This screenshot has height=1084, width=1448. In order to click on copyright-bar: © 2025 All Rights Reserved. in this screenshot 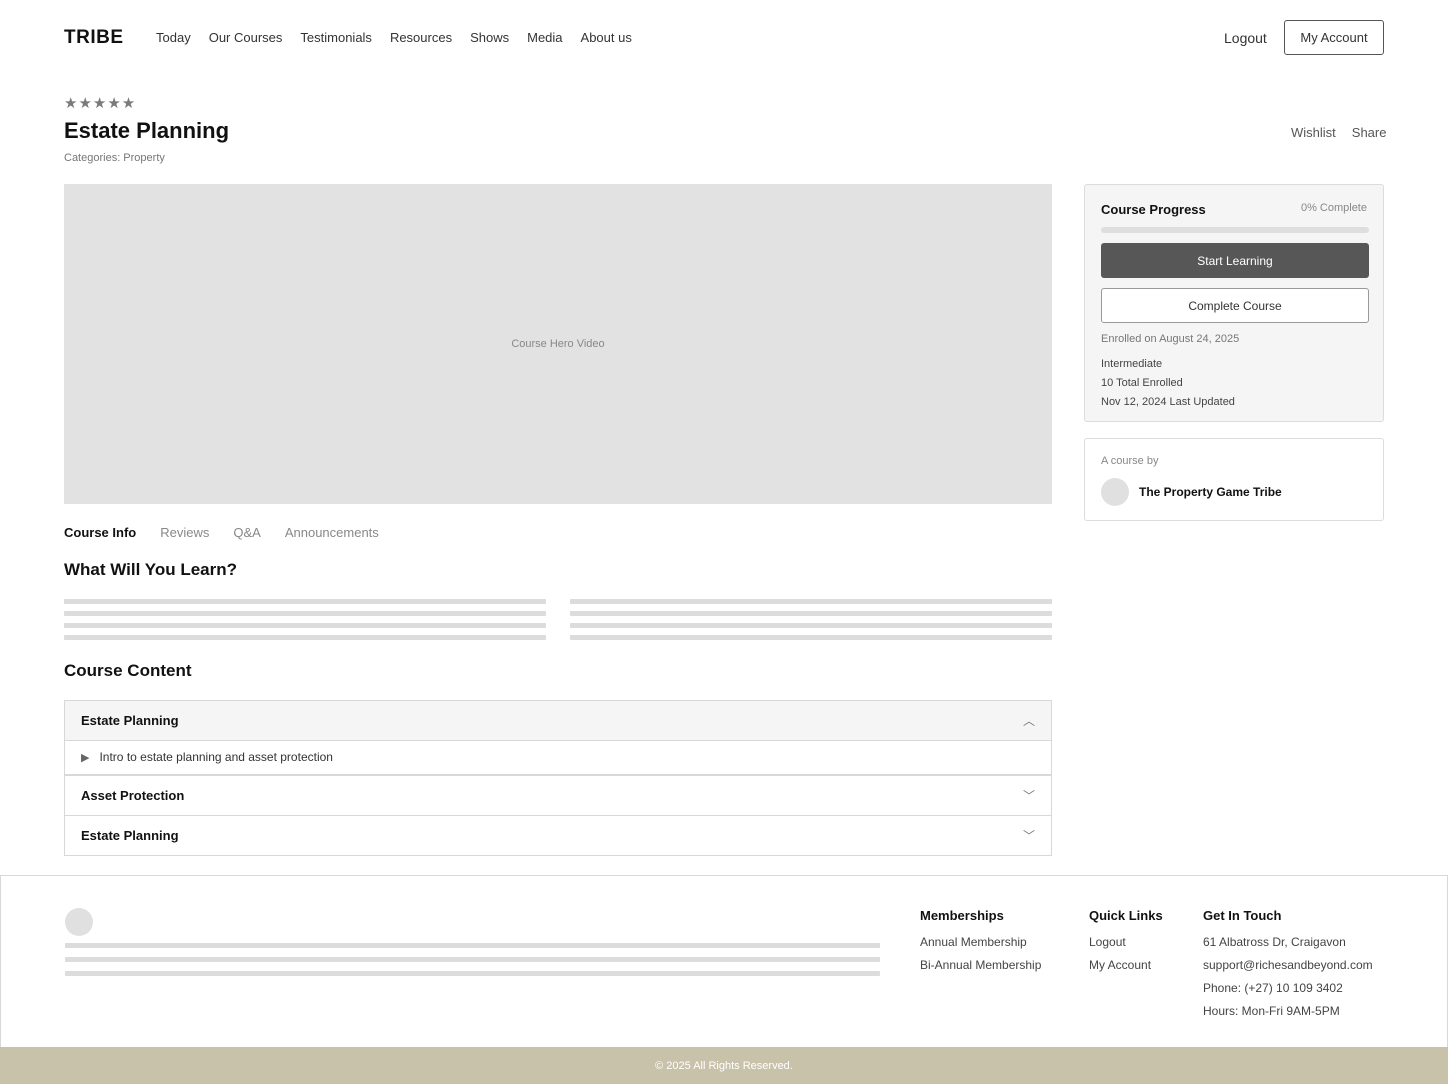, I will do `click(724, 1065)`.